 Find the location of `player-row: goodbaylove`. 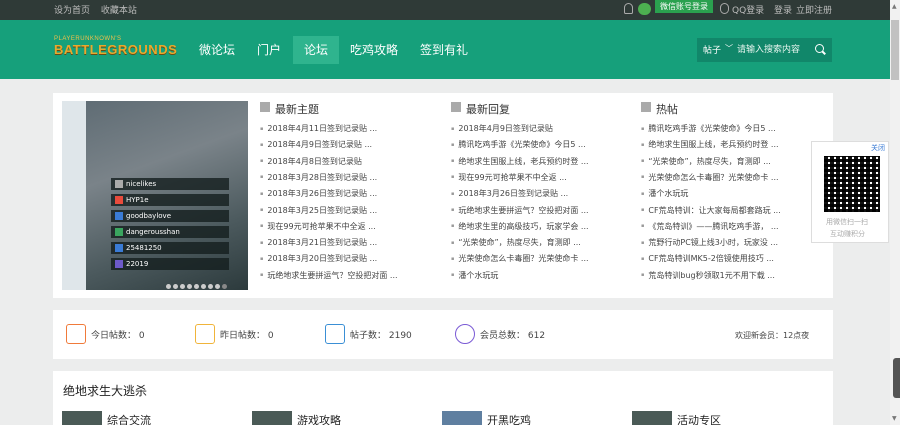

player-row: goodbaylove is located at coordinates (170, 216).